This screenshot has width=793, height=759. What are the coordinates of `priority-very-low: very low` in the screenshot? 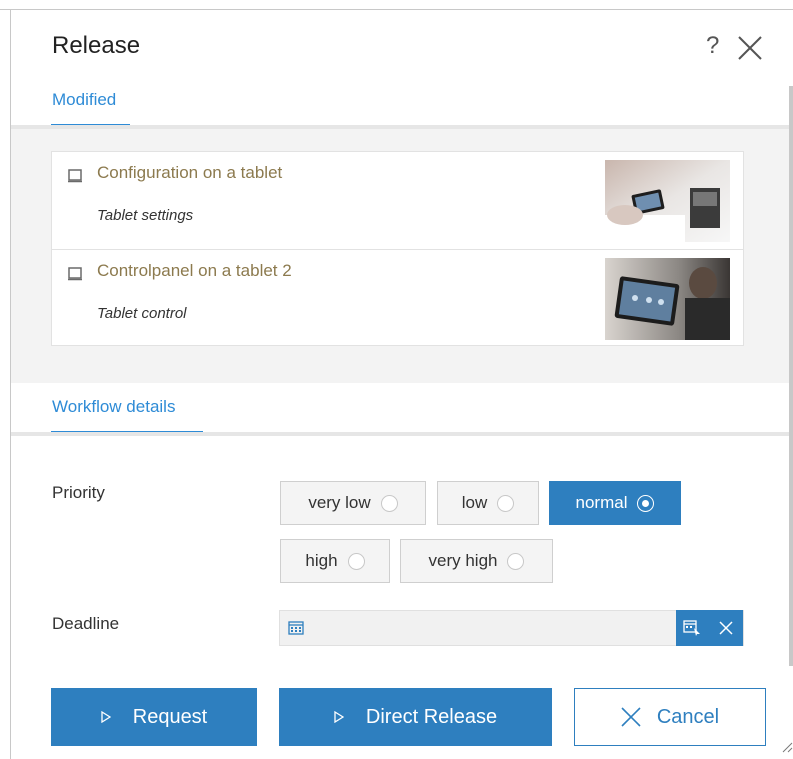 It's located at (353, 503).